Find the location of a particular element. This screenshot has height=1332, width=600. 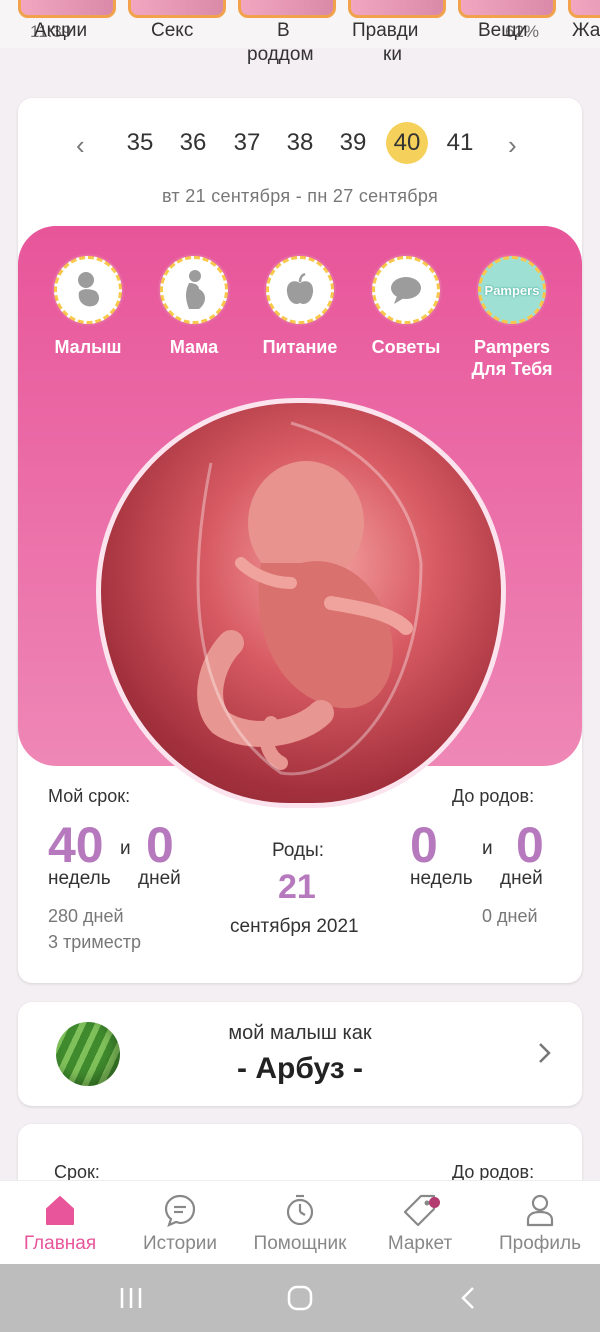

bottom-navigation: Главная Истории Помощник Маркет Профиль is located at coordinates (300, 1222).